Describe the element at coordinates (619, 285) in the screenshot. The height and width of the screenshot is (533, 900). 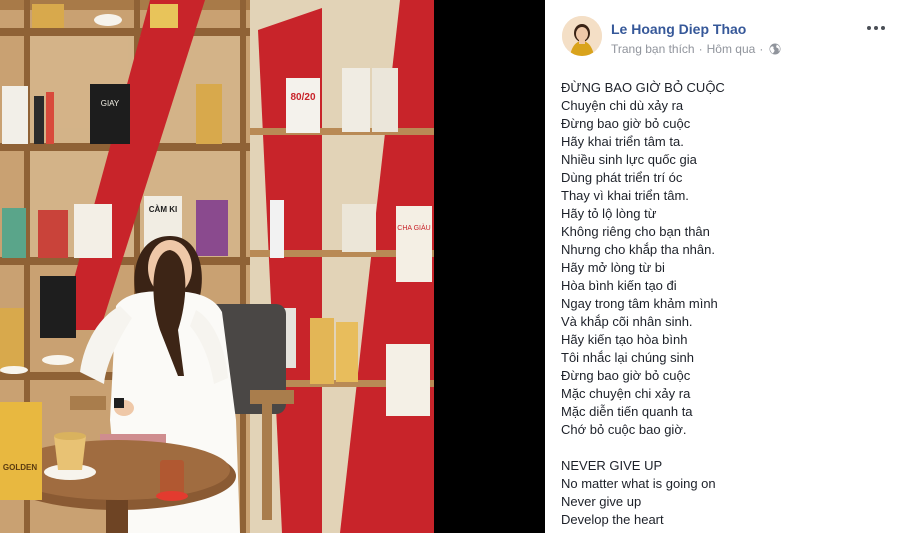
I see `poem-line: Hòa bình kiến tạo đi` at that location.